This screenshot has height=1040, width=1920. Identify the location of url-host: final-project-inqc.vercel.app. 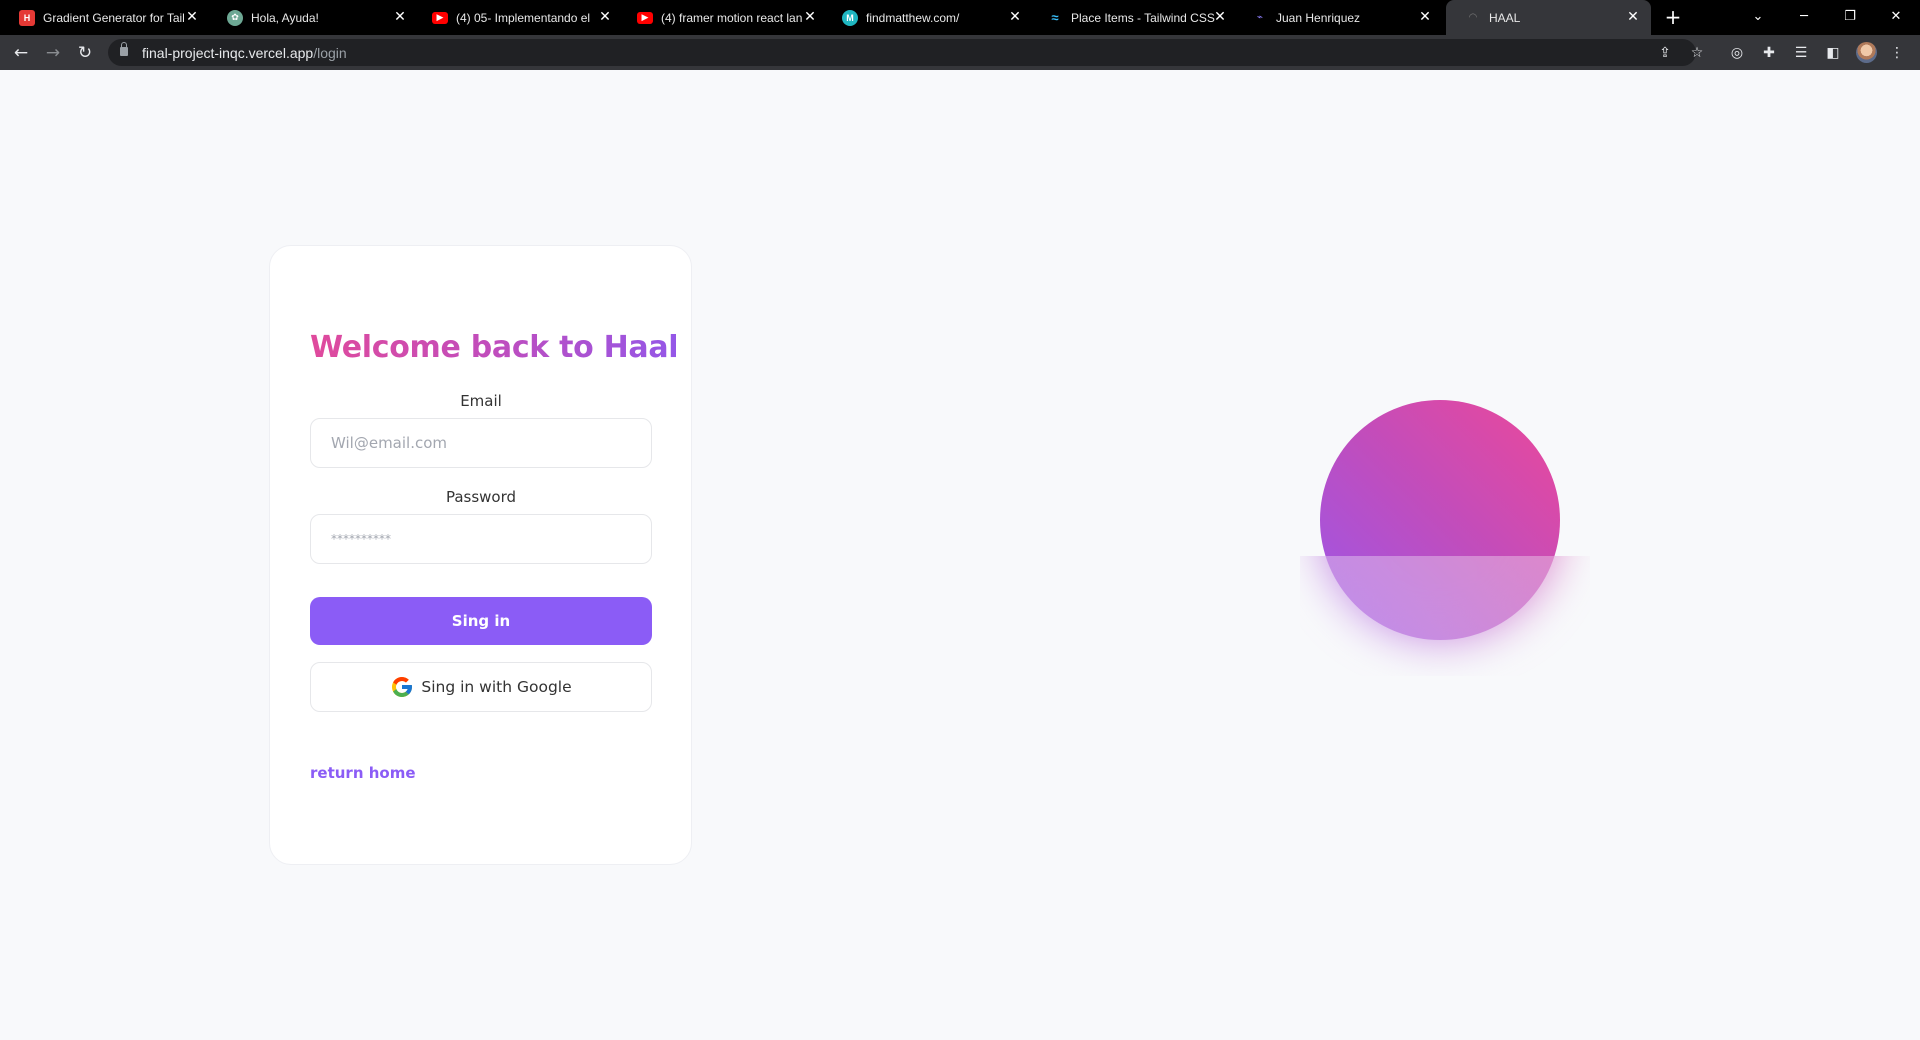
(228, 53).